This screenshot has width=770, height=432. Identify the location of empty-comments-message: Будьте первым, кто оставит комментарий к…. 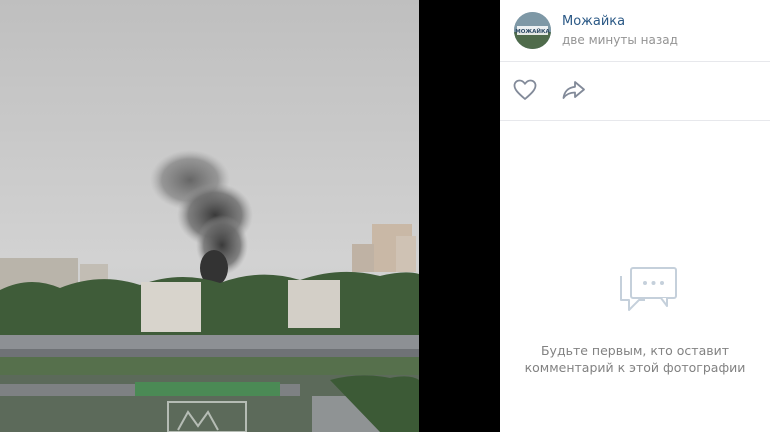
(635, 359).